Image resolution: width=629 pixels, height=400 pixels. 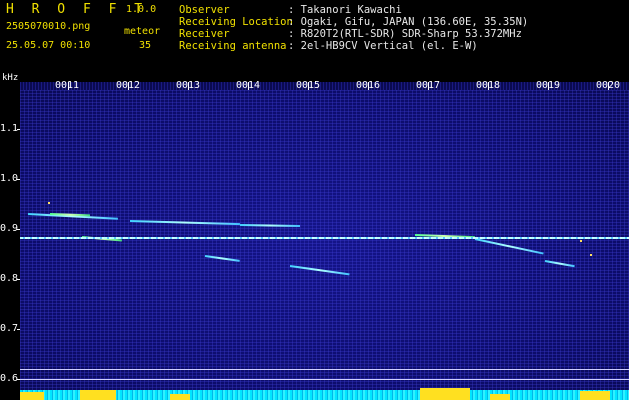 What do you see at coordinates (324, 238) in the screenshot?
I see `carrier-signal-line` at bounding box center [324, 238].